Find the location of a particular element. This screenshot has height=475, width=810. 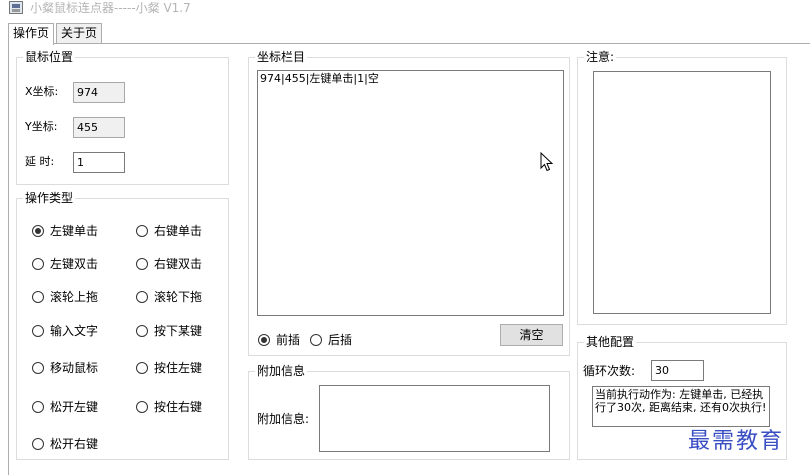

radio-label: 滚轮下拖 is located at coordinates (178, 297).